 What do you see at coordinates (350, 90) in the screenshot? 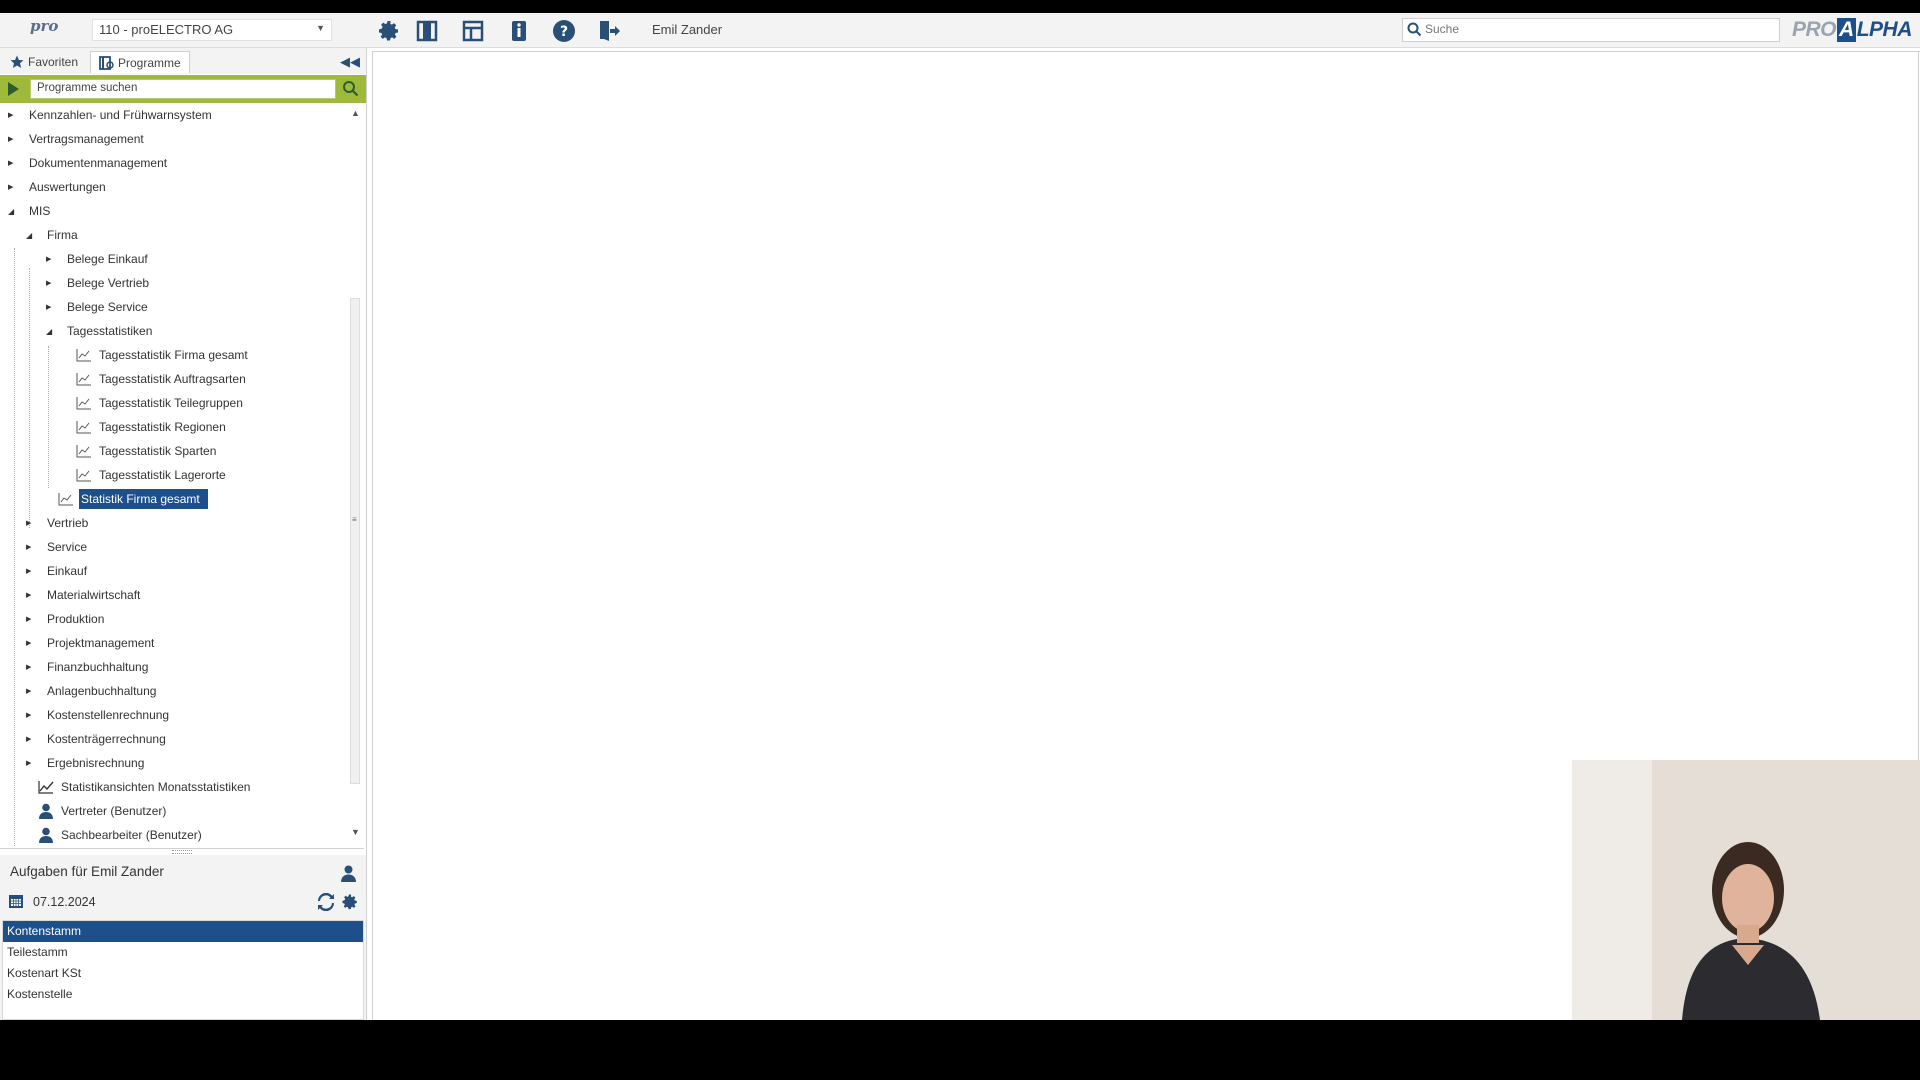
I see `search-icon` at bounding box center [350, 90].